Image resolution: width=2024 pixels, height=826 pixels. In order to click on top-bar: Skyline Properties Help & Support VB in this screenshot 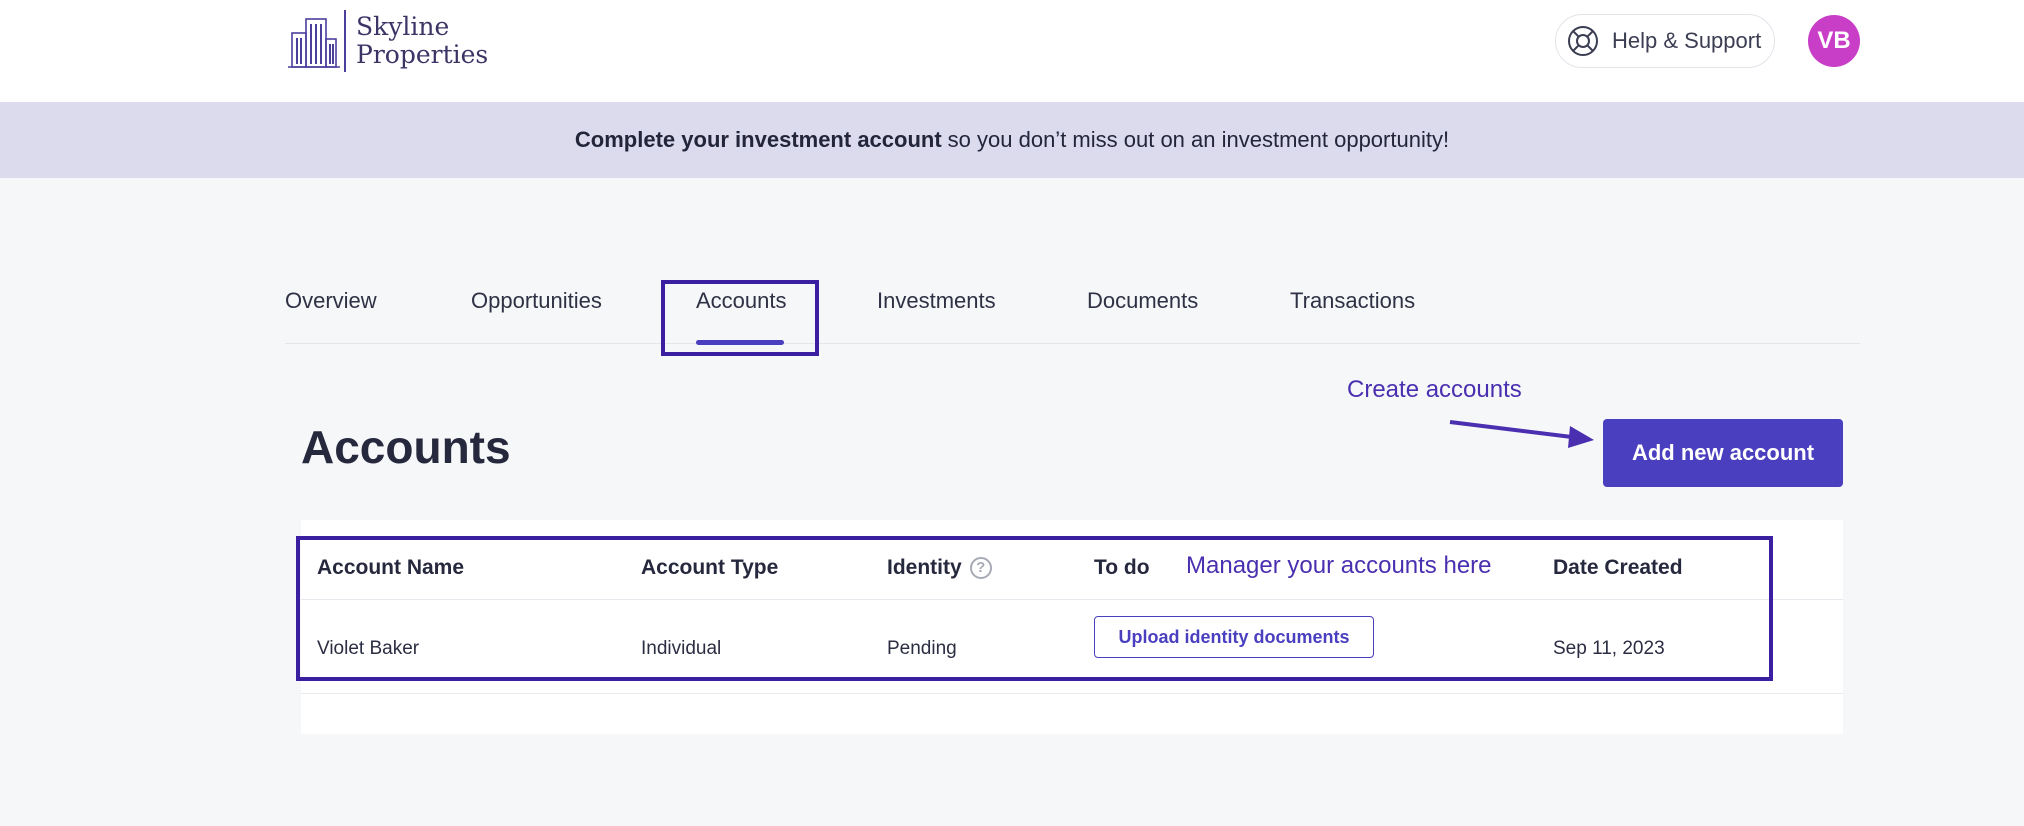, I will do `click(1012, 51)`.